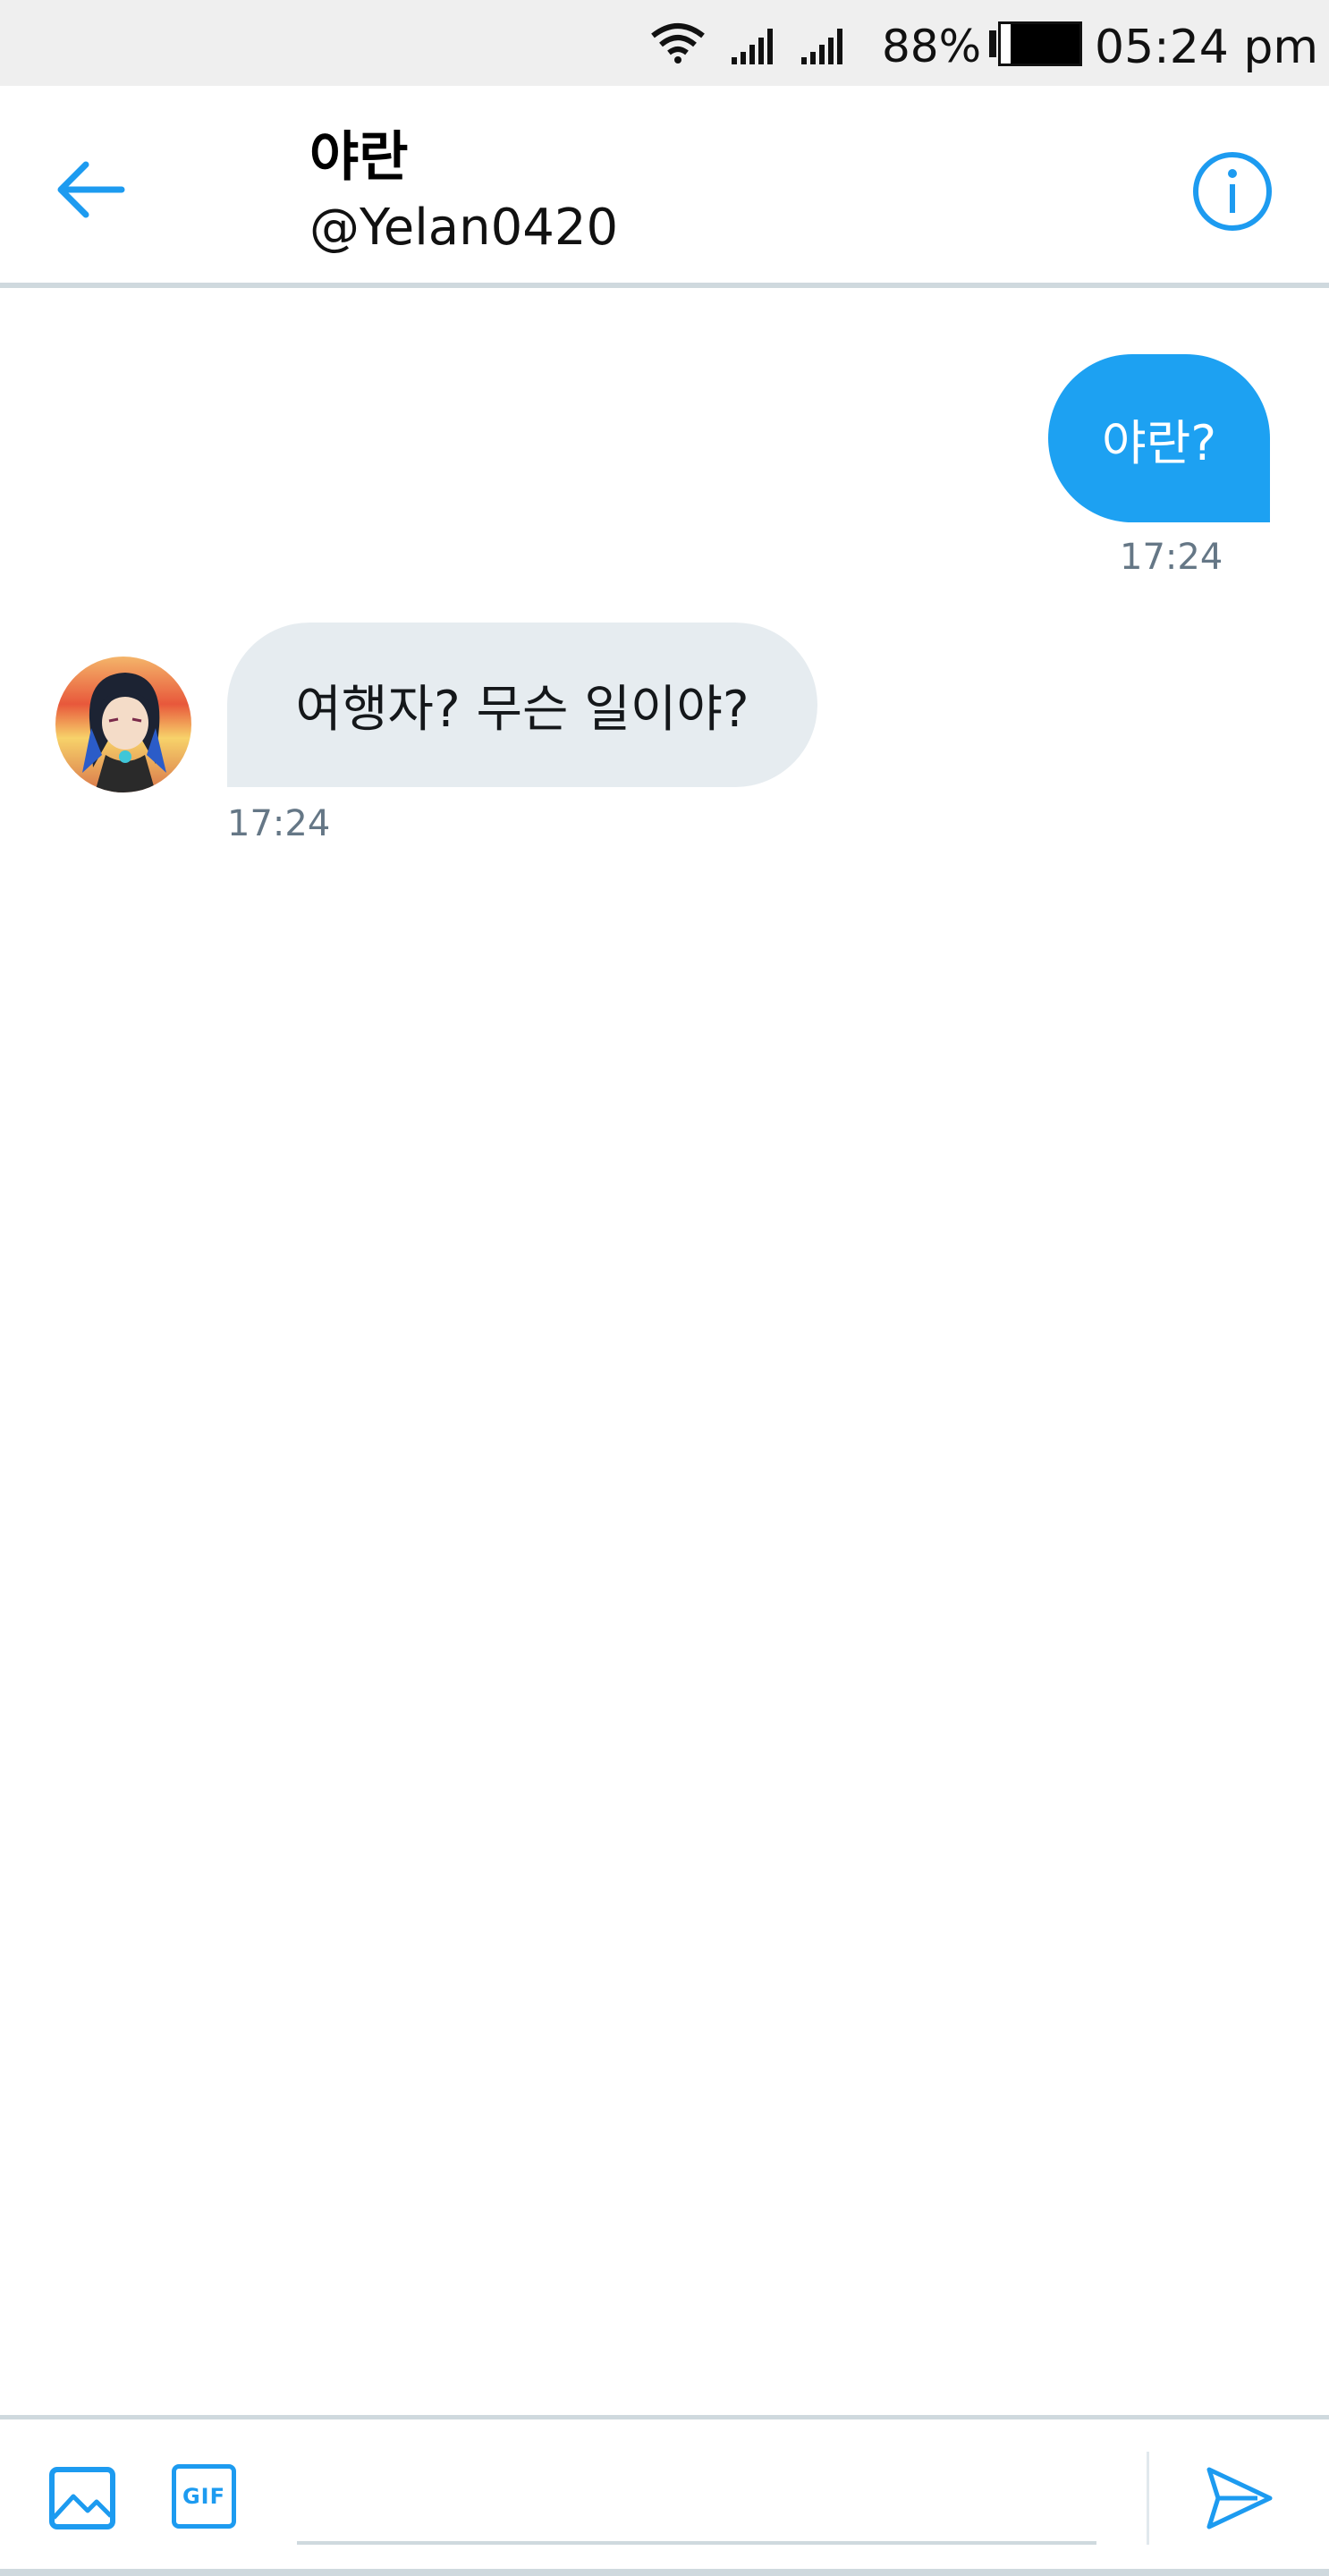  I want to click on conversation-header: 야란 @Yelan0420, so click(664, 187).